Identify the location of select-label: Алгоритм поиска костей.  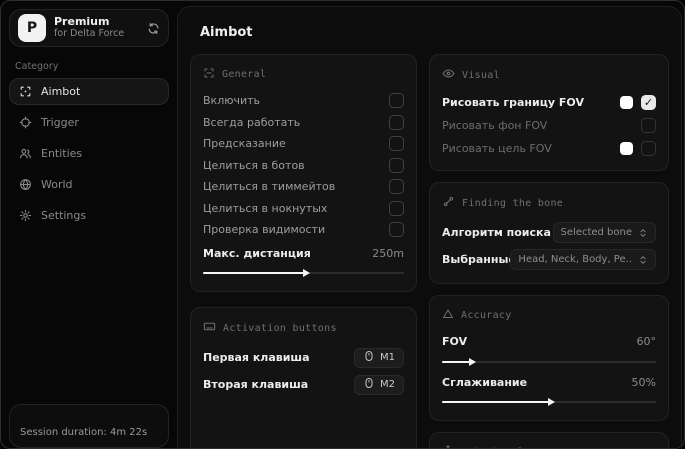
(505, 232).